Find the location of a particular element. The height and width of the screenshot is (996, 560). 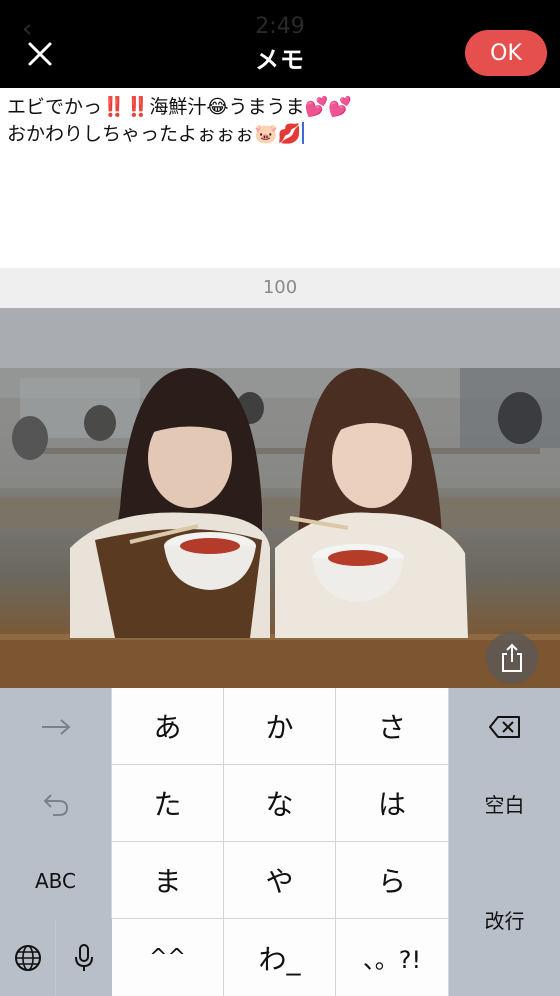

backspace-icon is located at coordinates (504, 726).